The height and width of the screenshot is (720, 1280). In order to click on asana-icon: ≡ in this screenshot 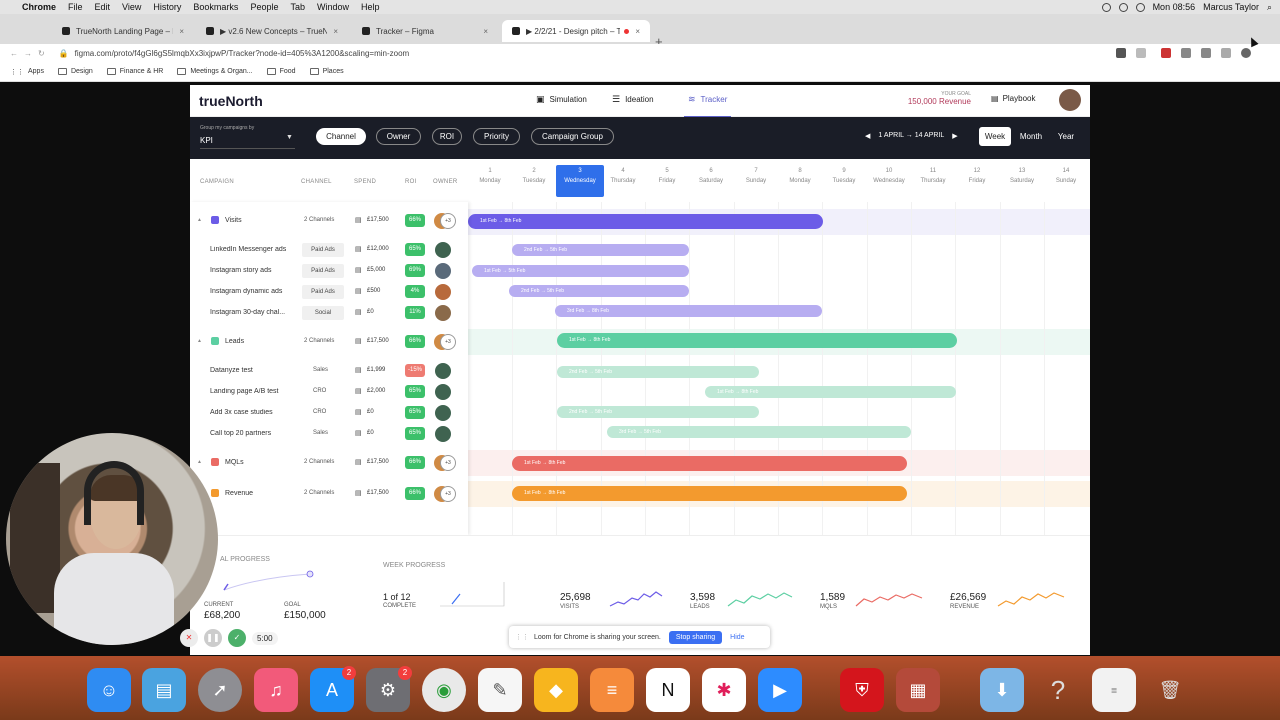, I will do `click(612, 690)`.